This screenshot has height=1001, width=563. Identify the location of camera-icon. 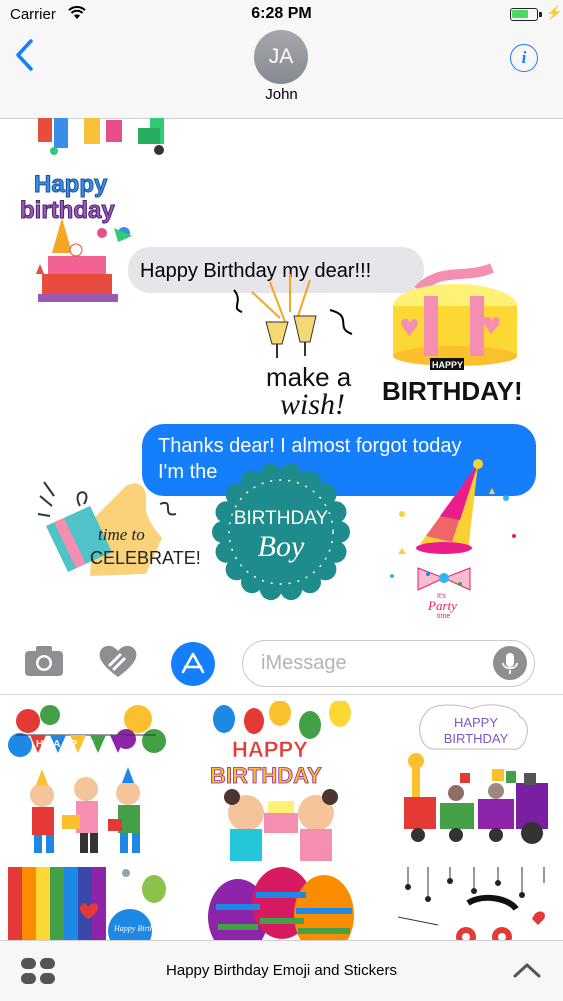
(44, 661).